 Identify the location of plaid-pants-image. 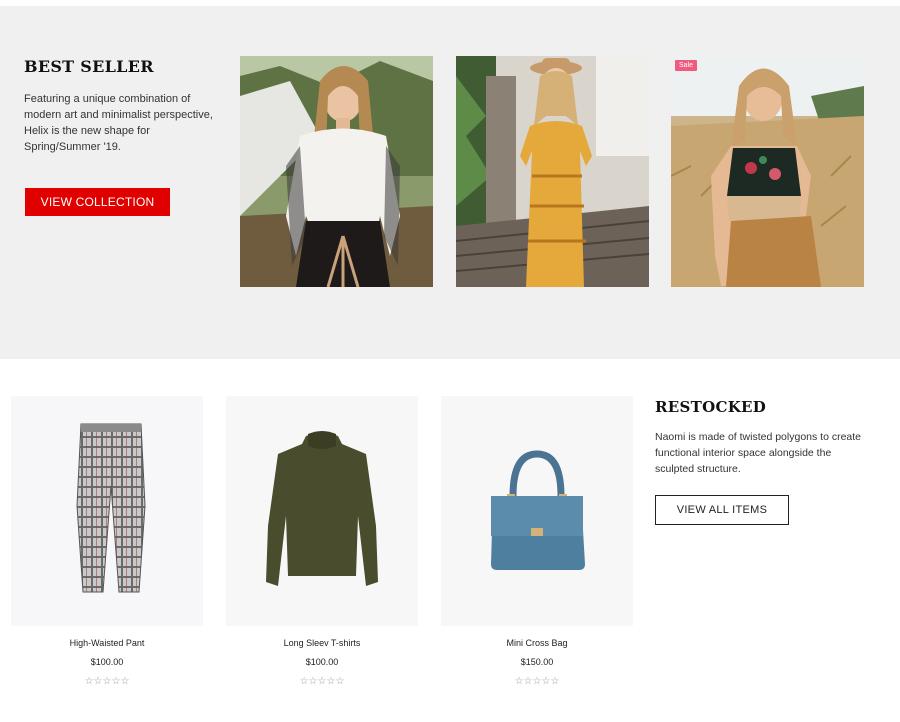
(107, 511).